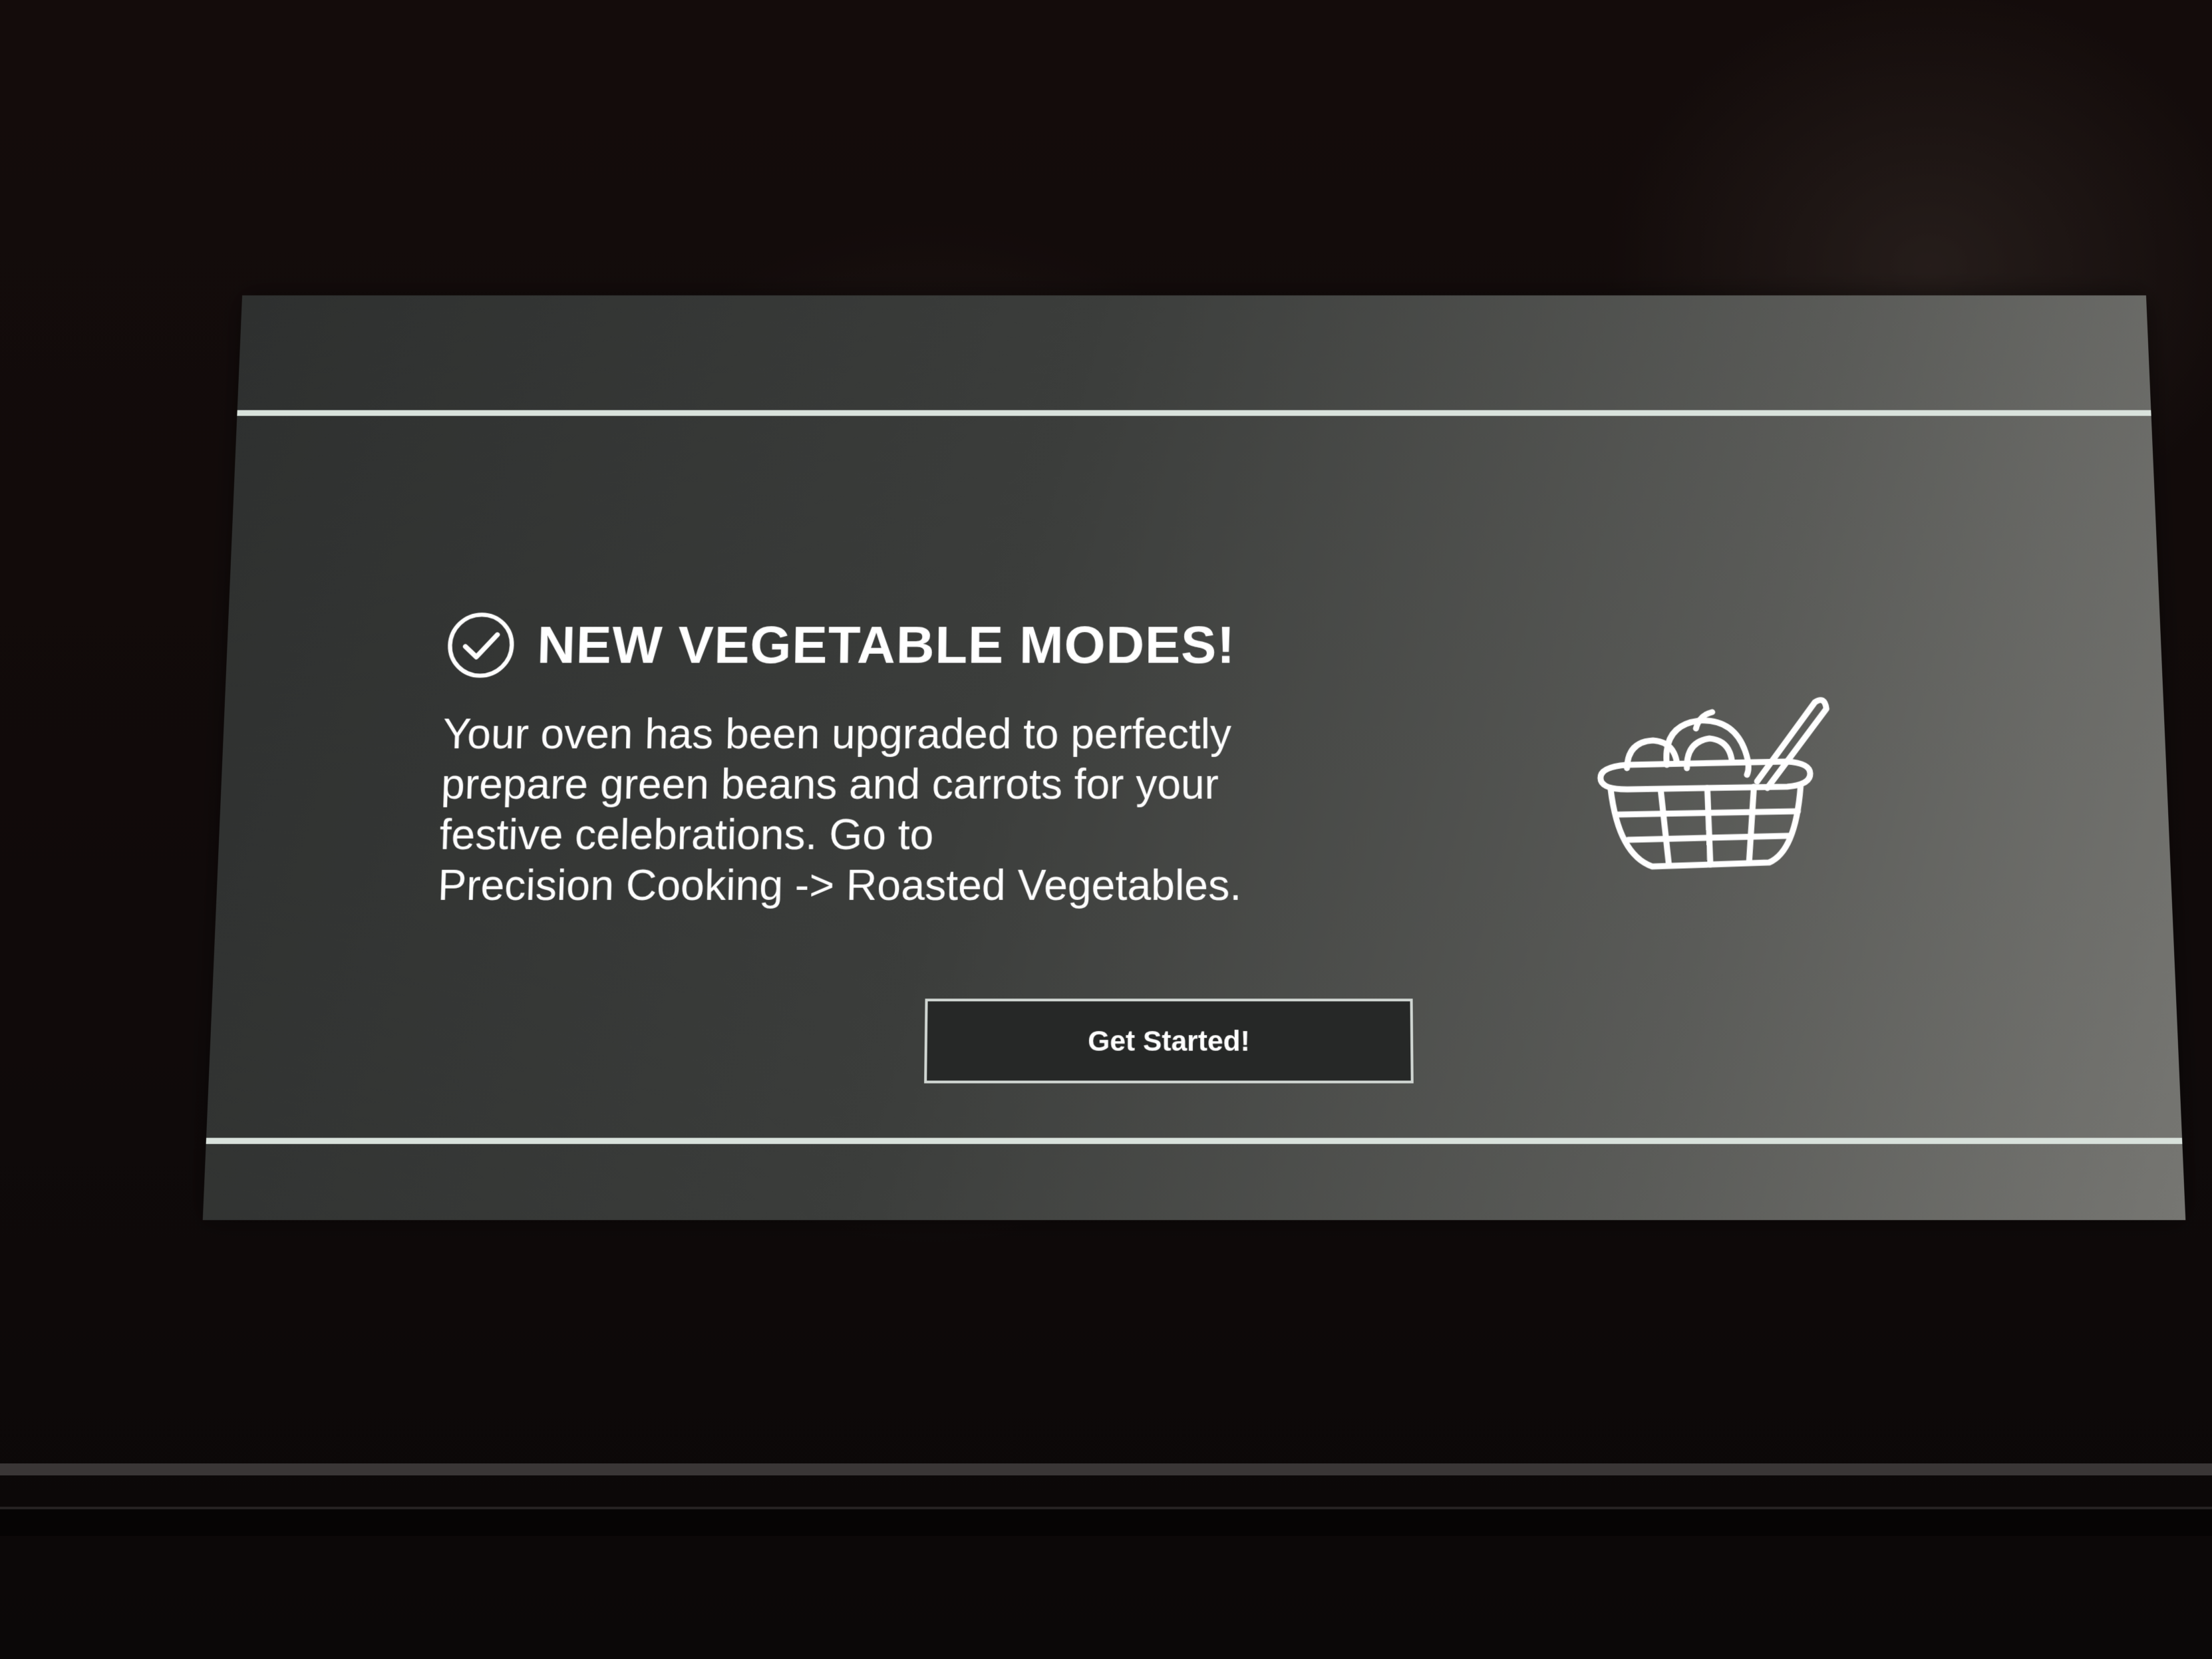 The width and height of the screenshot is (2212, 1659). I want to click on dialog-header: NEW VEGETABLE MODES!, so click(839, 645).